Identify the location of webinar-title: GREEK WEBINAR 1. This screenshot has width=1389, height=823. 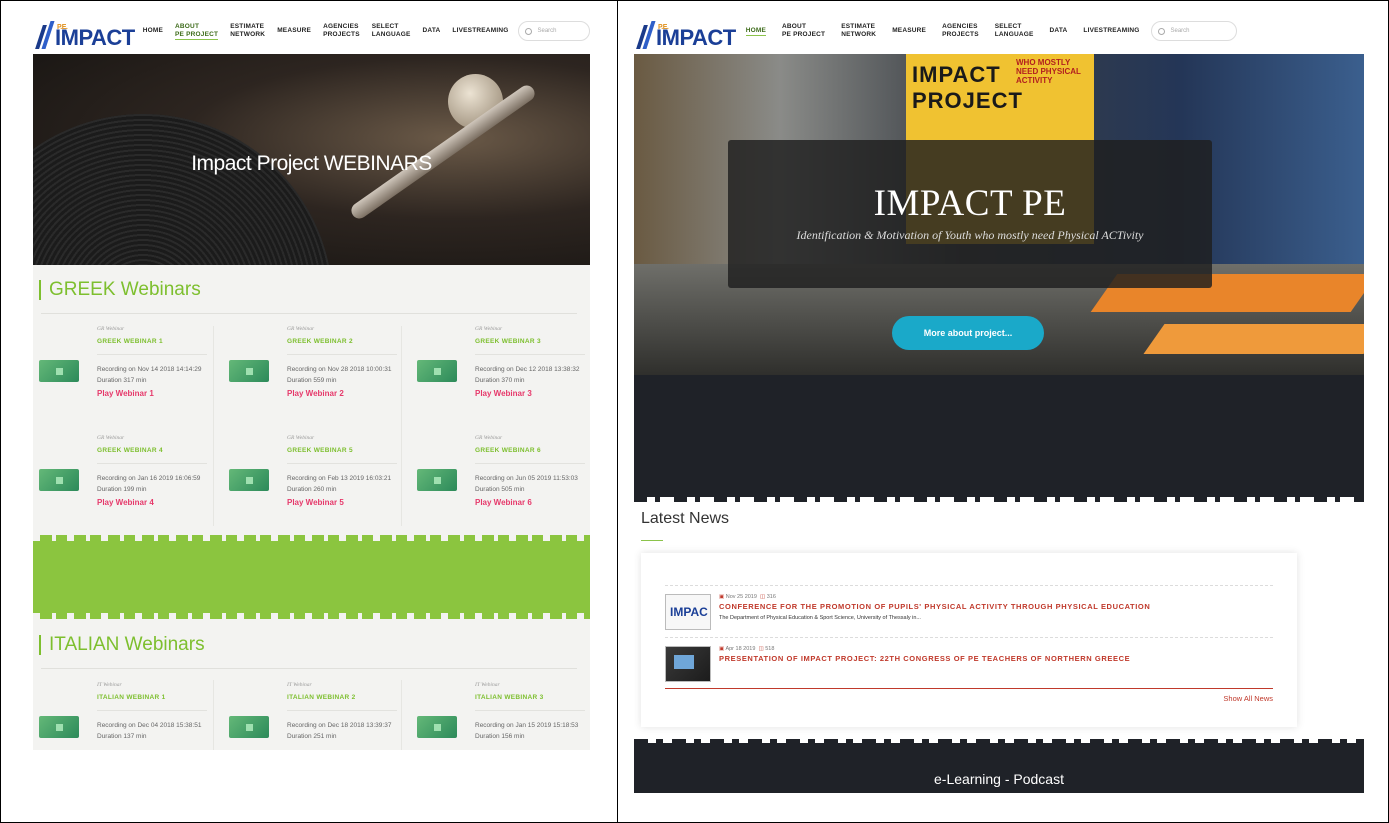
(130, 341).